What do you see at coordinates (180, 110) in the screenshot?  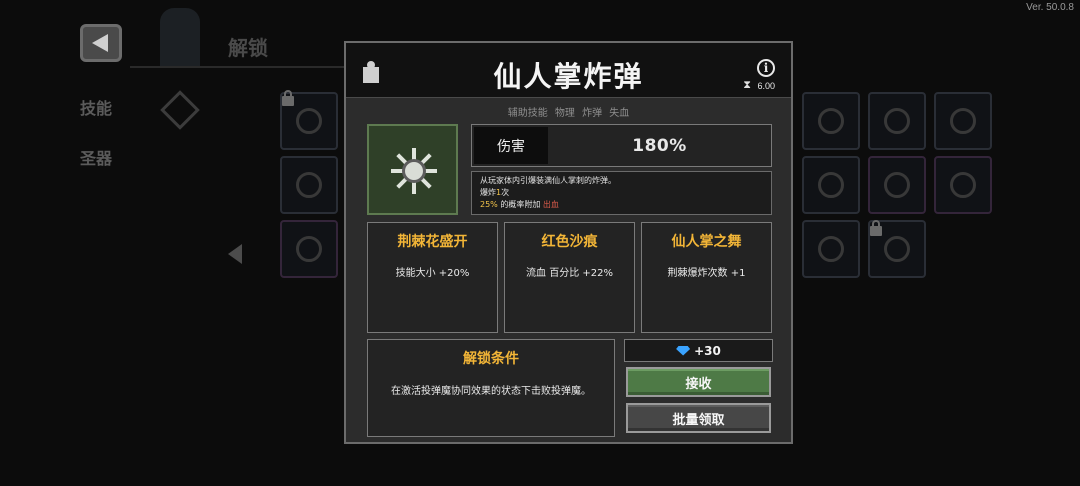 I see `search-filter-icon` at bounding box center [180, 110].